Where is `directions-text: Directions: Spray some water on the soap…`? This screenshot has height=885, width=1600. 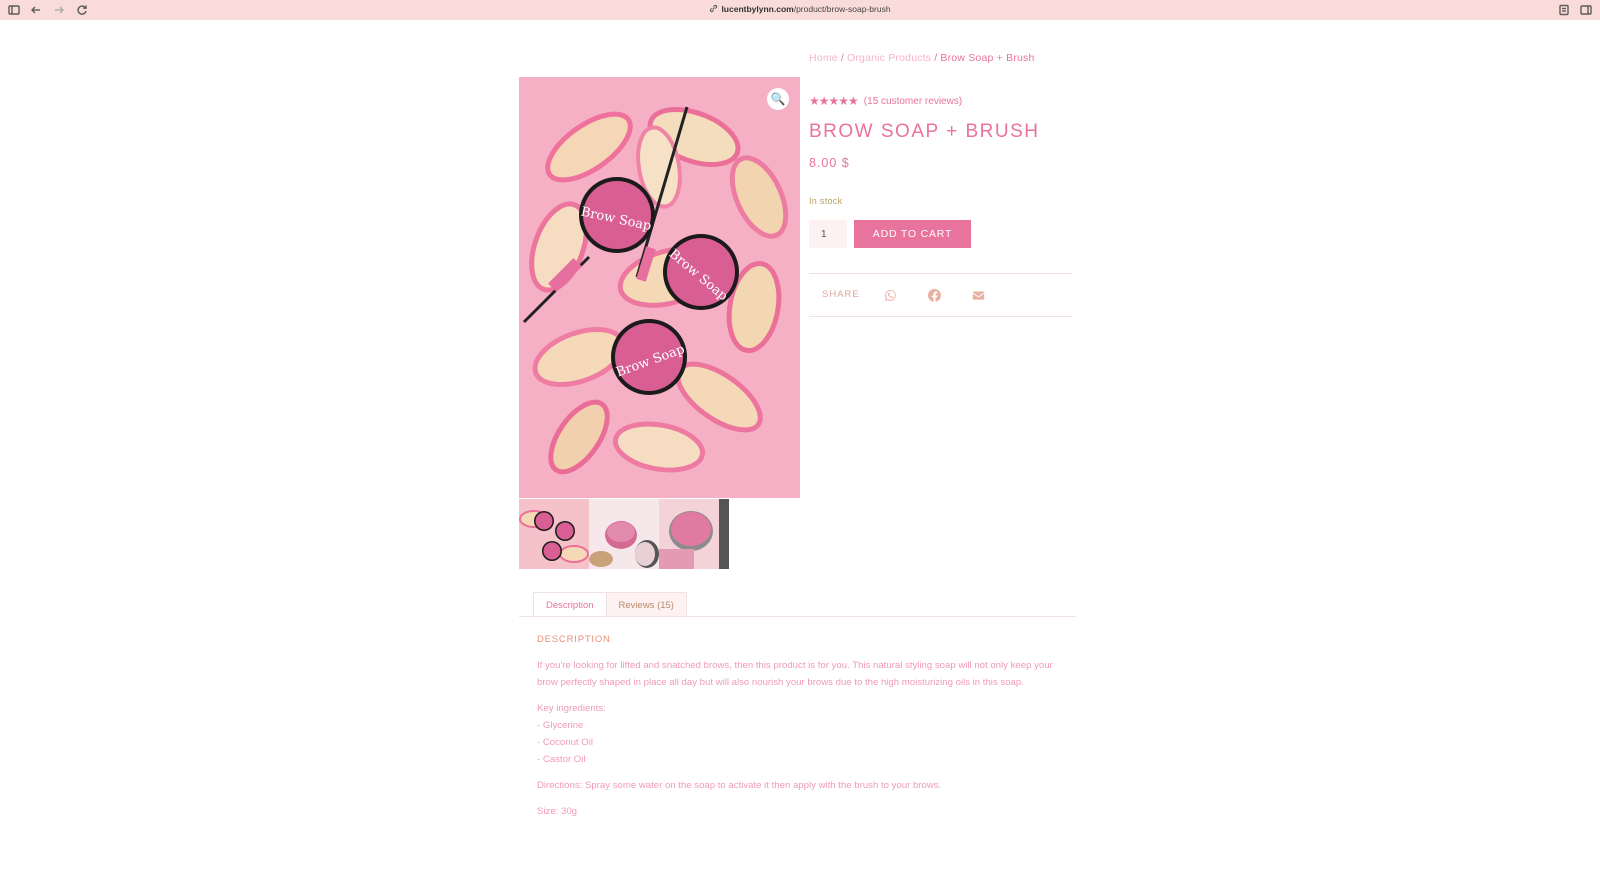
directions-text: Directions: Spray some water on the soap… is located at coordinates (739, 785).